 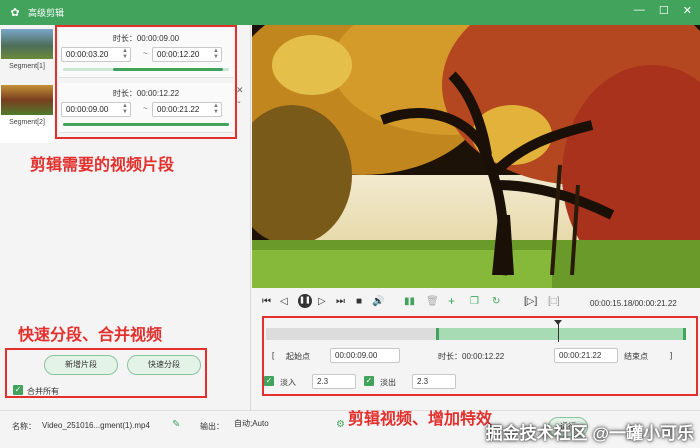 I want to click on split-icon: ▮▮, so click(x=409, y=301).